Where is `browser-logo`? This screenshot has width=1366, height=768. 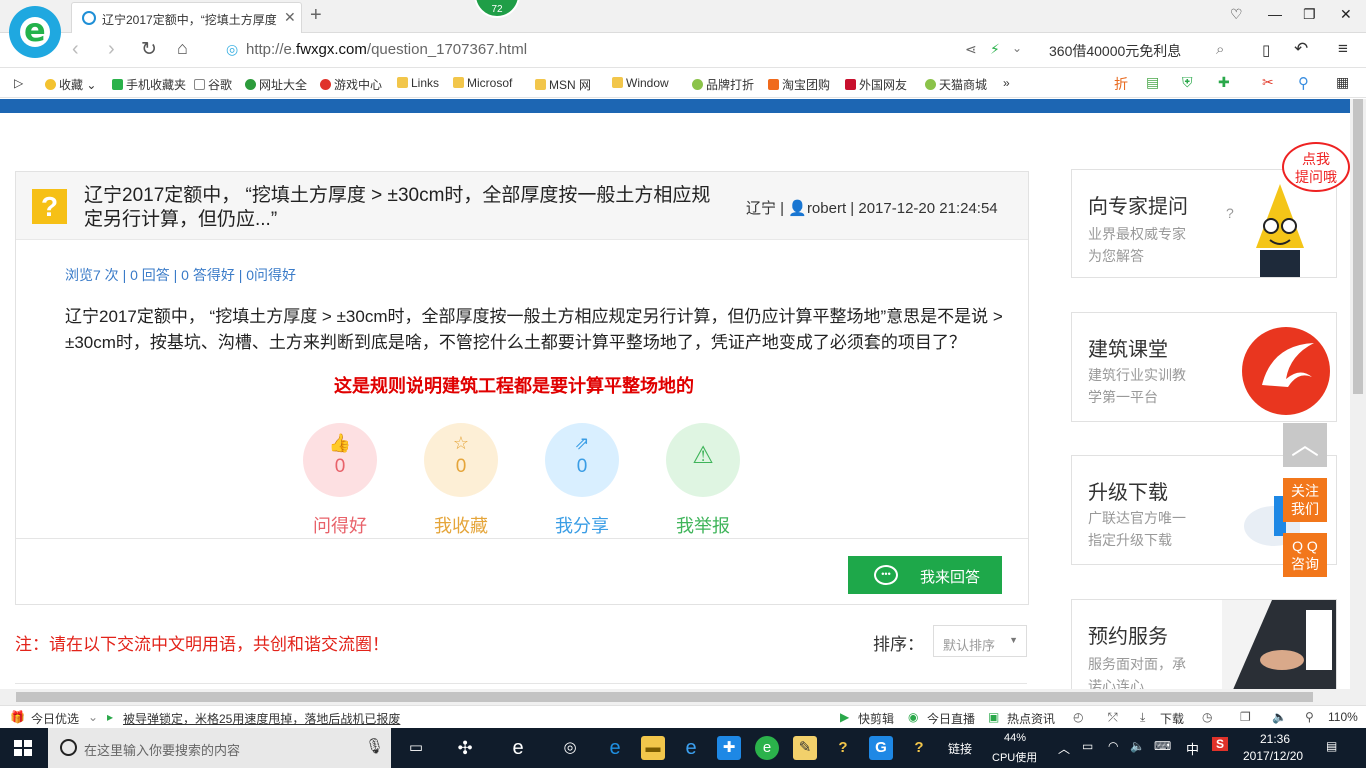
browser-logo is located at coordinates (35, 32).